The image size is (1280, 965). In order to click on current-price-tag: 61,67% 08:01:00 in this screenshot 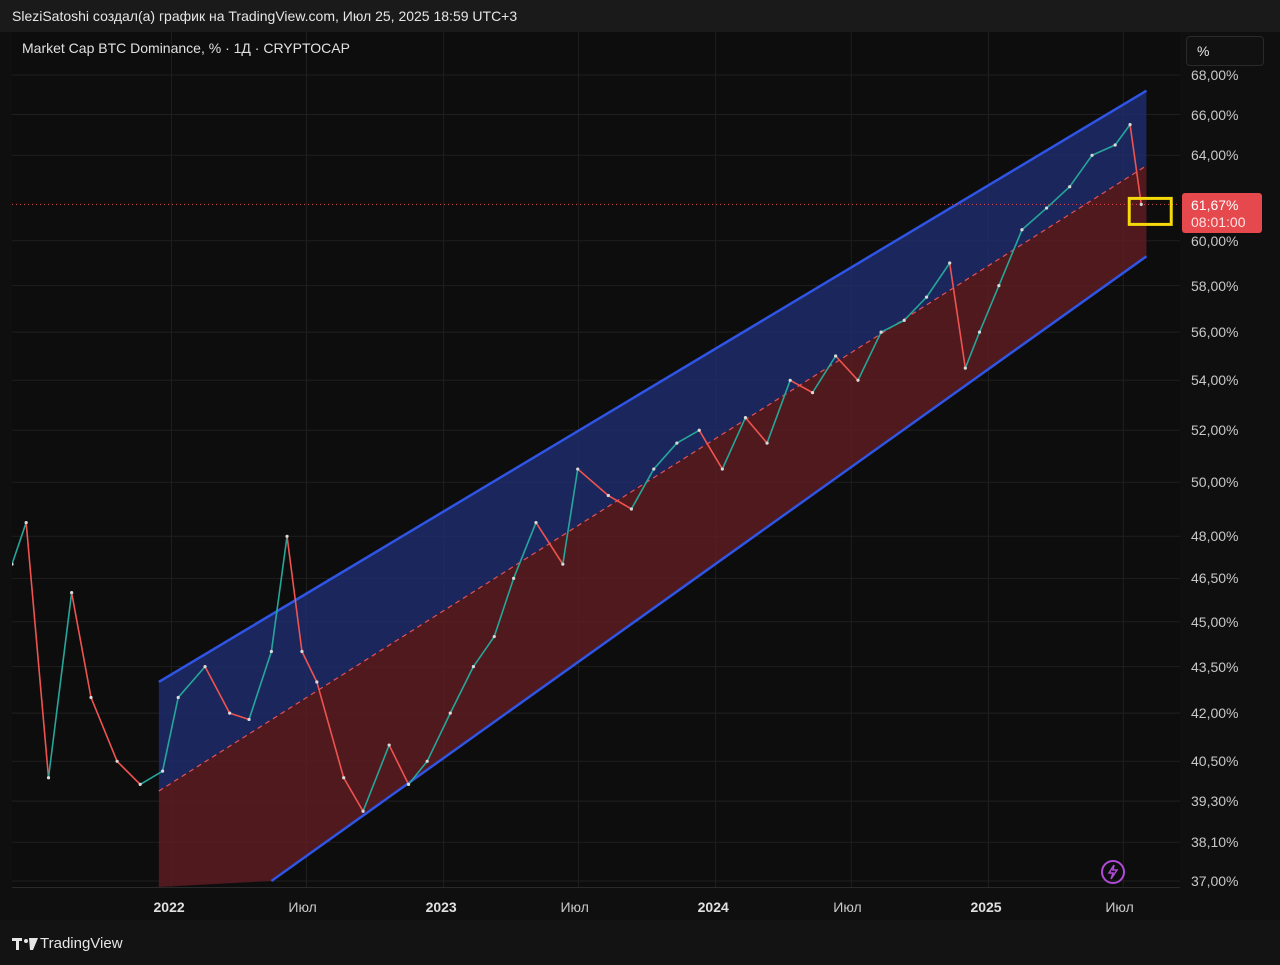, I will do `click(1222, 213)`.